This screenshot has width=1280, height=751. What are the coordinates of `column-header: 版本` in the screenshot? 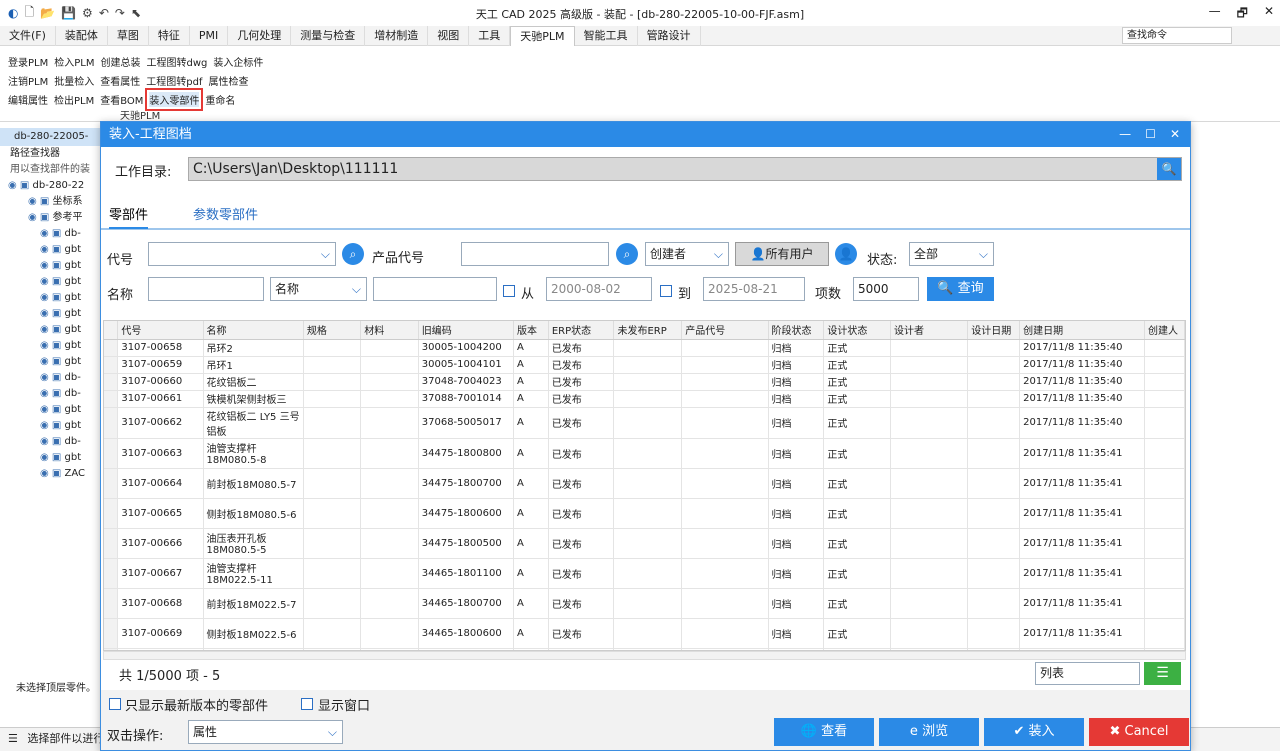 It's located at (531, 330).